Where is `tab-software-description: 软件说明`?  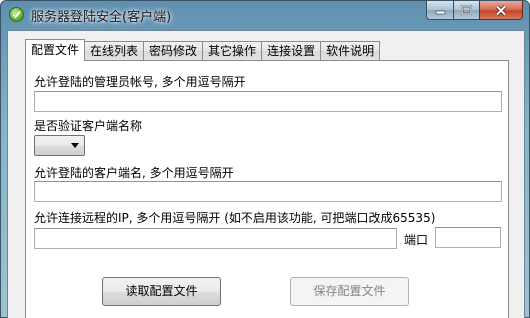 tab-software-description: 软件说明 is located at coordinates (350, 50).